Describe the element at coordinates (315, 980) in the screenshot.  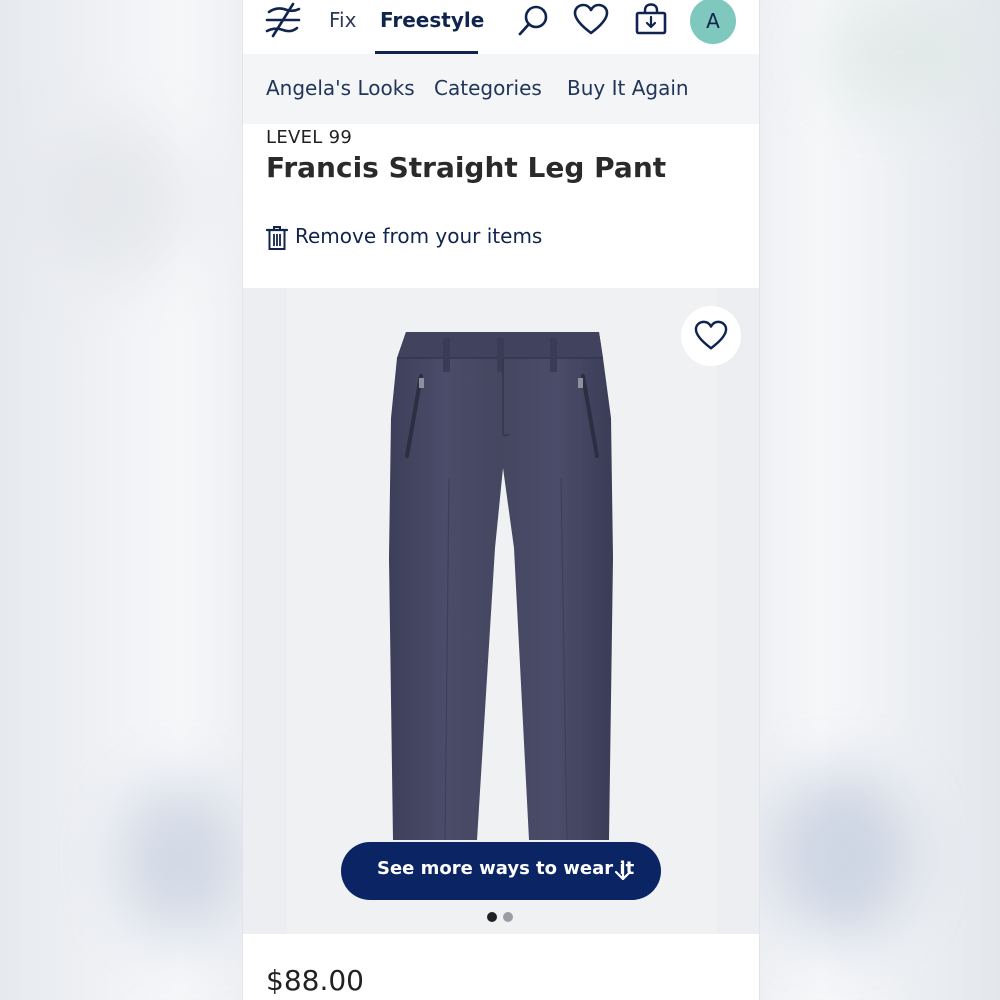
I see `product-price: $88.00` at that location.